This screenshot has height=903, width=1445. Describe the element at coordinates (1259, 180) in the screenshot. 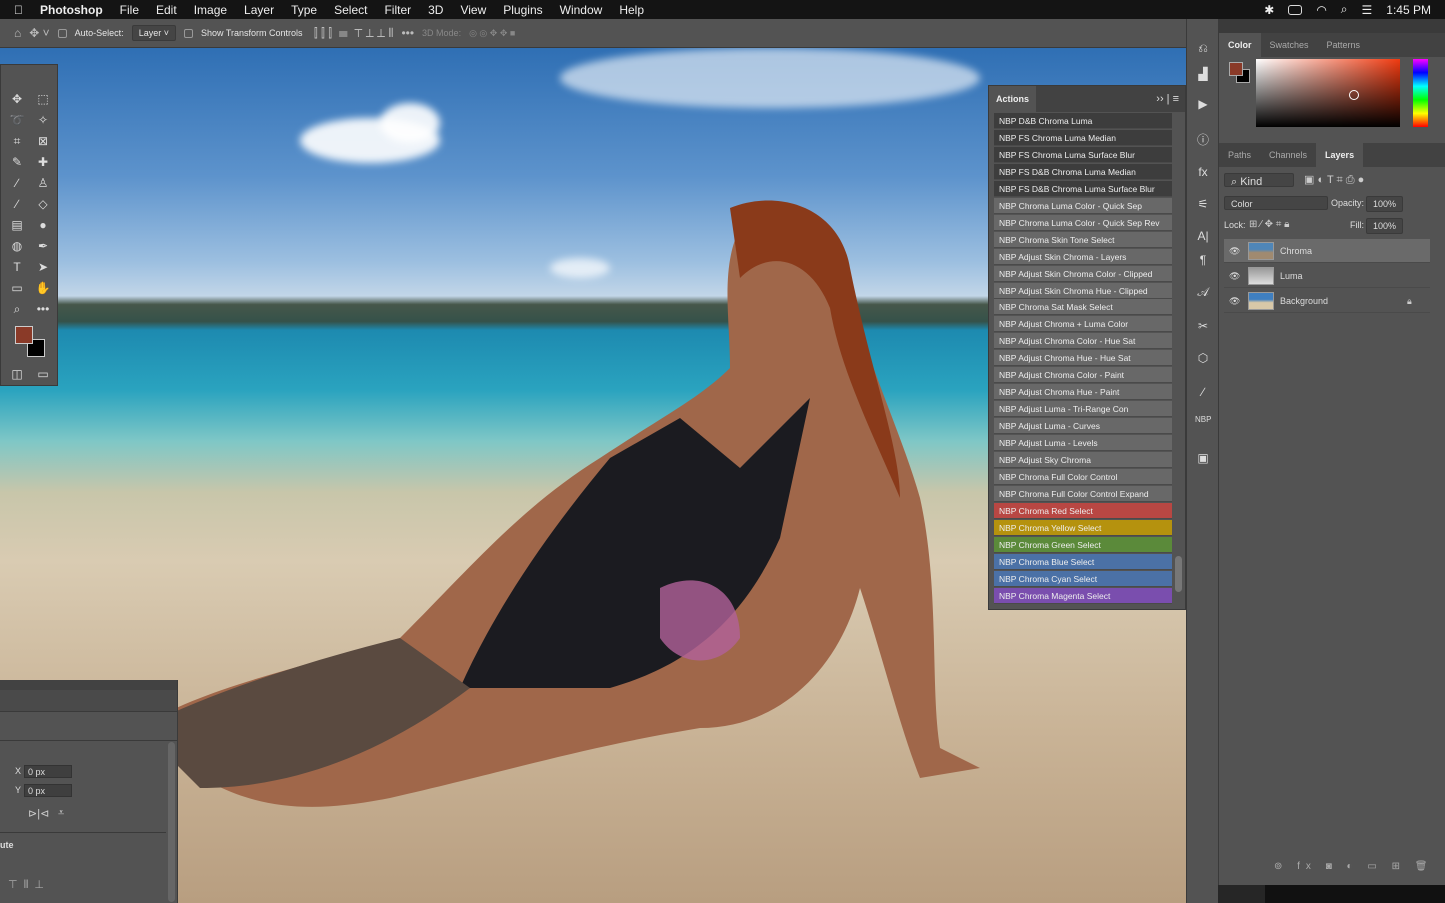

I see `kind-filter: ⌕ Kind` at that location.